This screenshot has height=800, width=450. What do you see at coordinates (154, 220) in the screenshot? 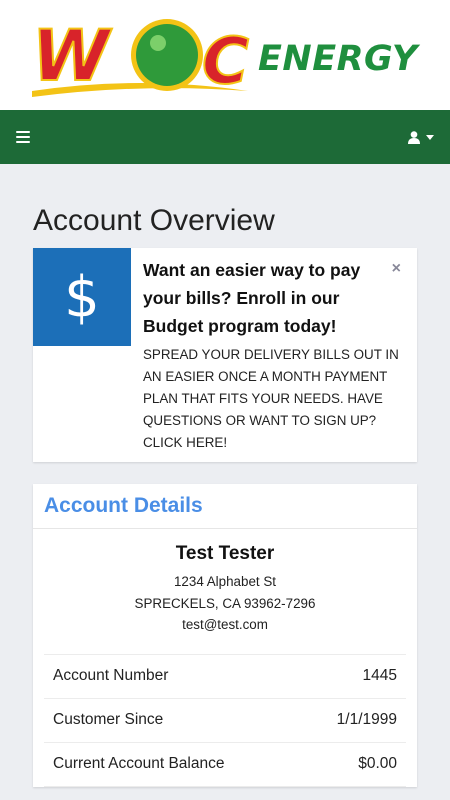
I see `page-title: Account Overview` at bounding box center [154, 220].